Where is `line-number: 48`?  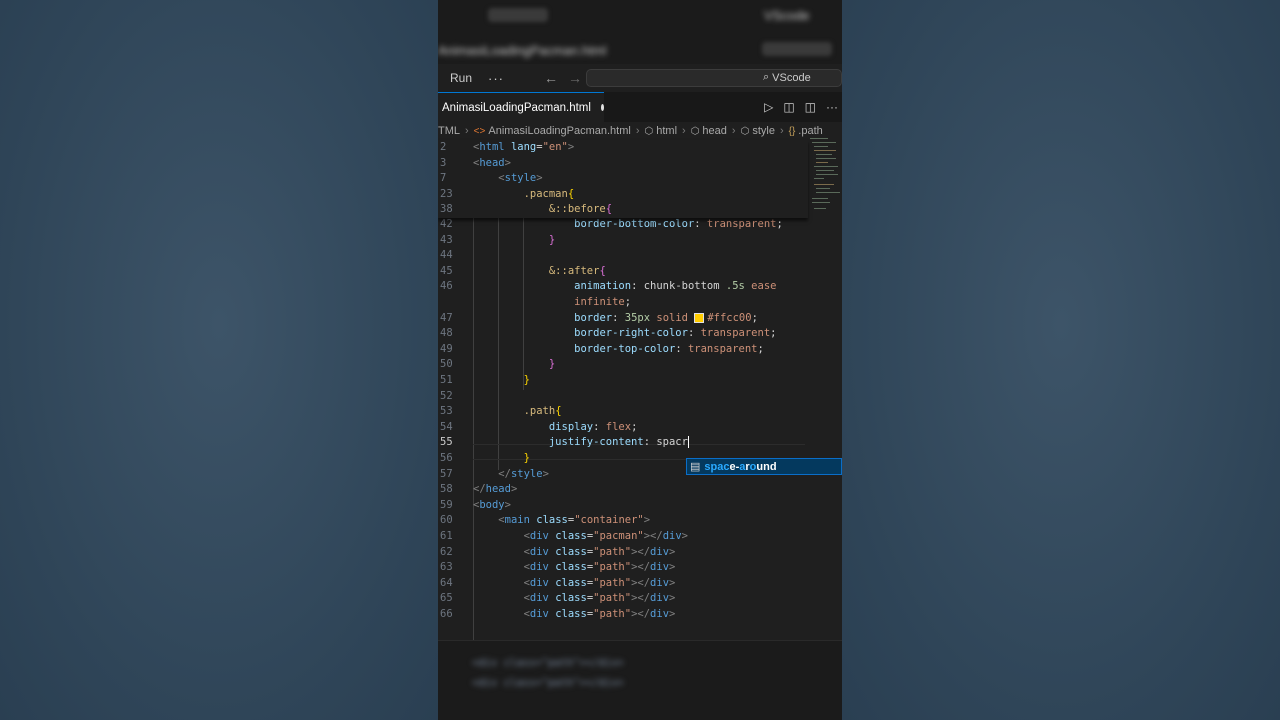
line-number: 48 is located at coordinates (446, 333).